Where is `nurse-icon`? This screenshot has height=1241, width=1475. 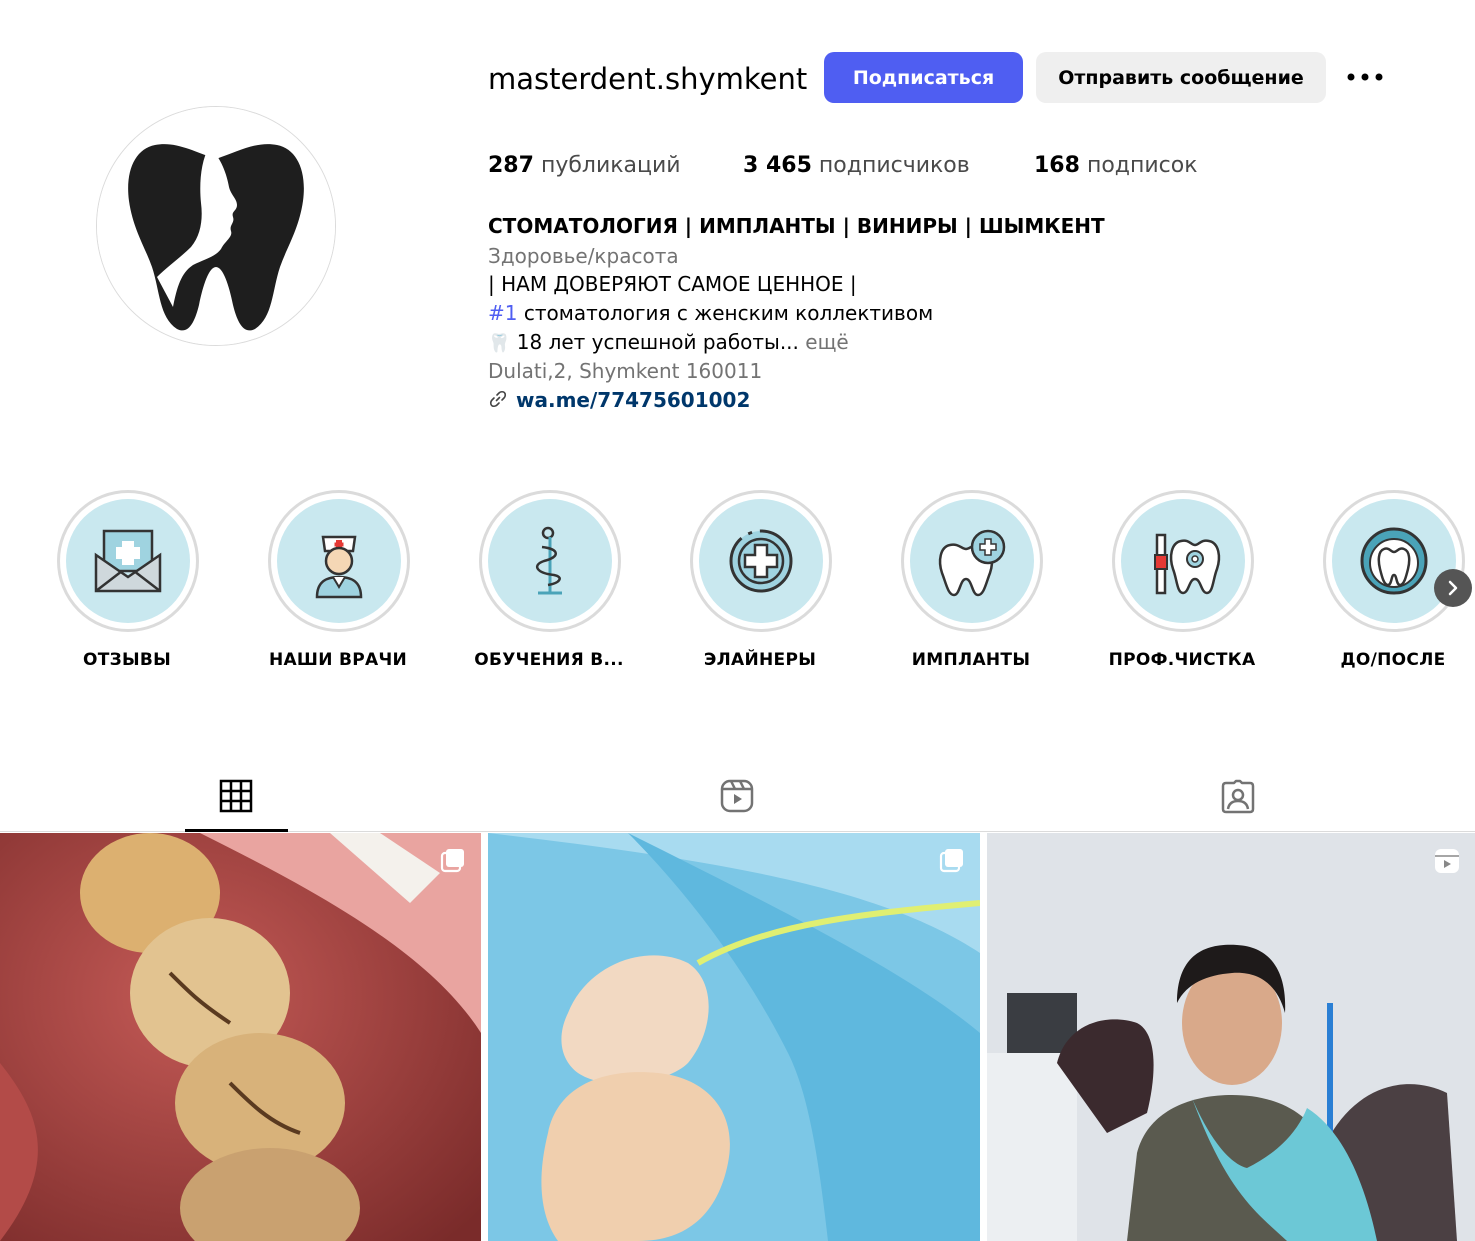
nurse-icon is located at coordinates (339, 567).